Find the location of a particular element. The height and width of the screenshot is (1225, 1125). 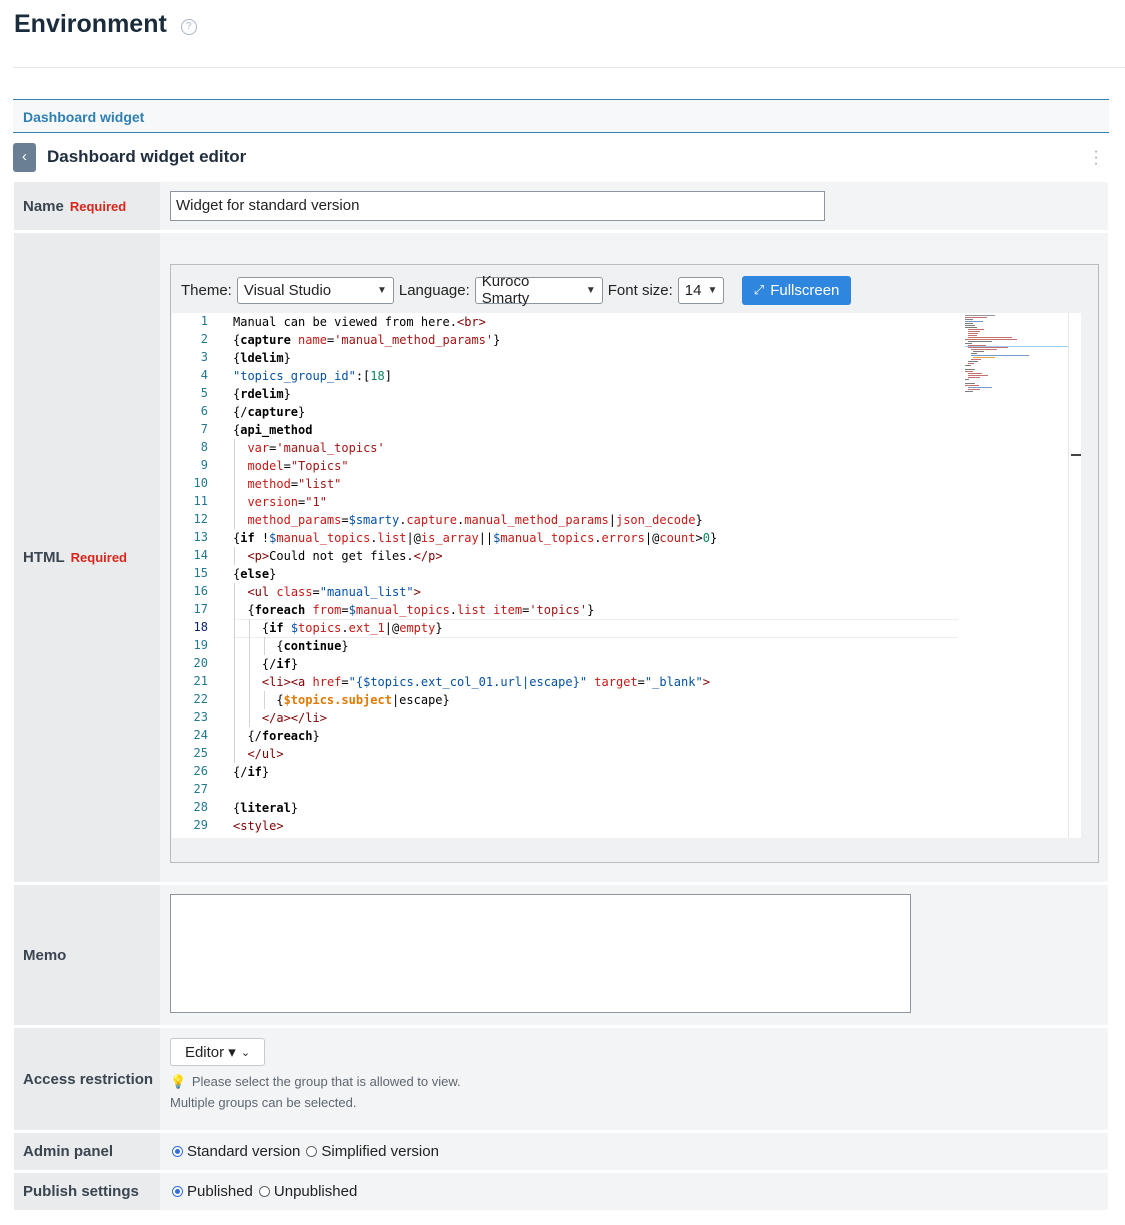

memo-label-cell: Memo is located at coordinates (87, 955).